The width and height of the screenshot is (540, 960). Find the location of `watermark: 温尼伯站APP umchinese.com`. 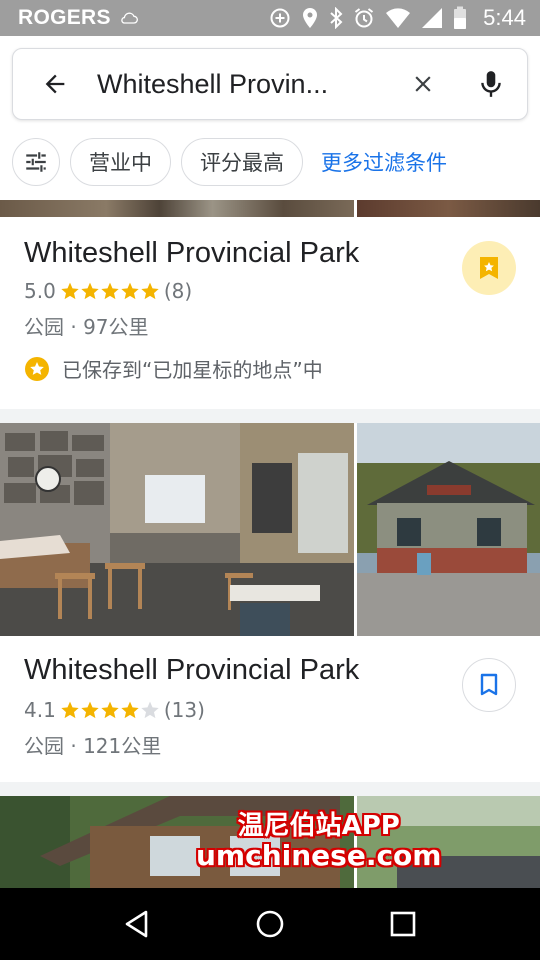

watermark: 温尼伯站APP umchinese.com is located at coordinates (318, 841).